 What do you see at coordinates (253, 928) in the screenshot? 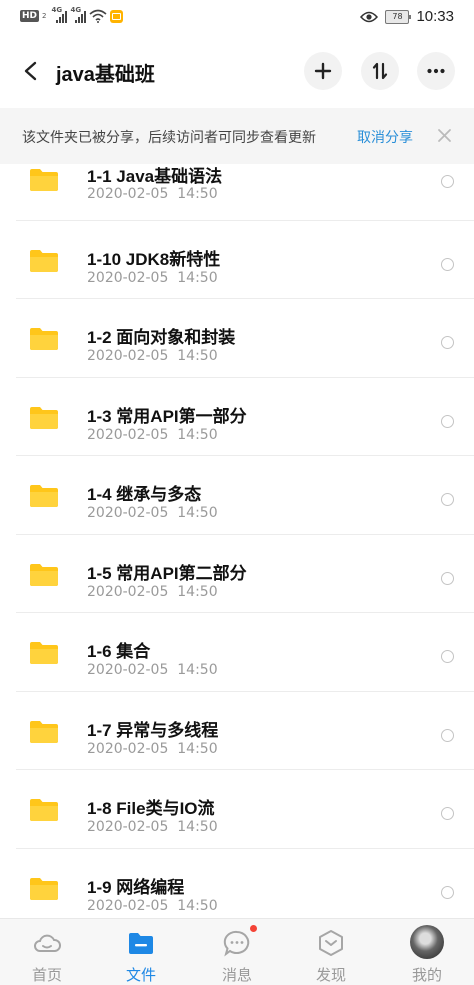
I see `notification-badge` at bounding box center [253, 928].